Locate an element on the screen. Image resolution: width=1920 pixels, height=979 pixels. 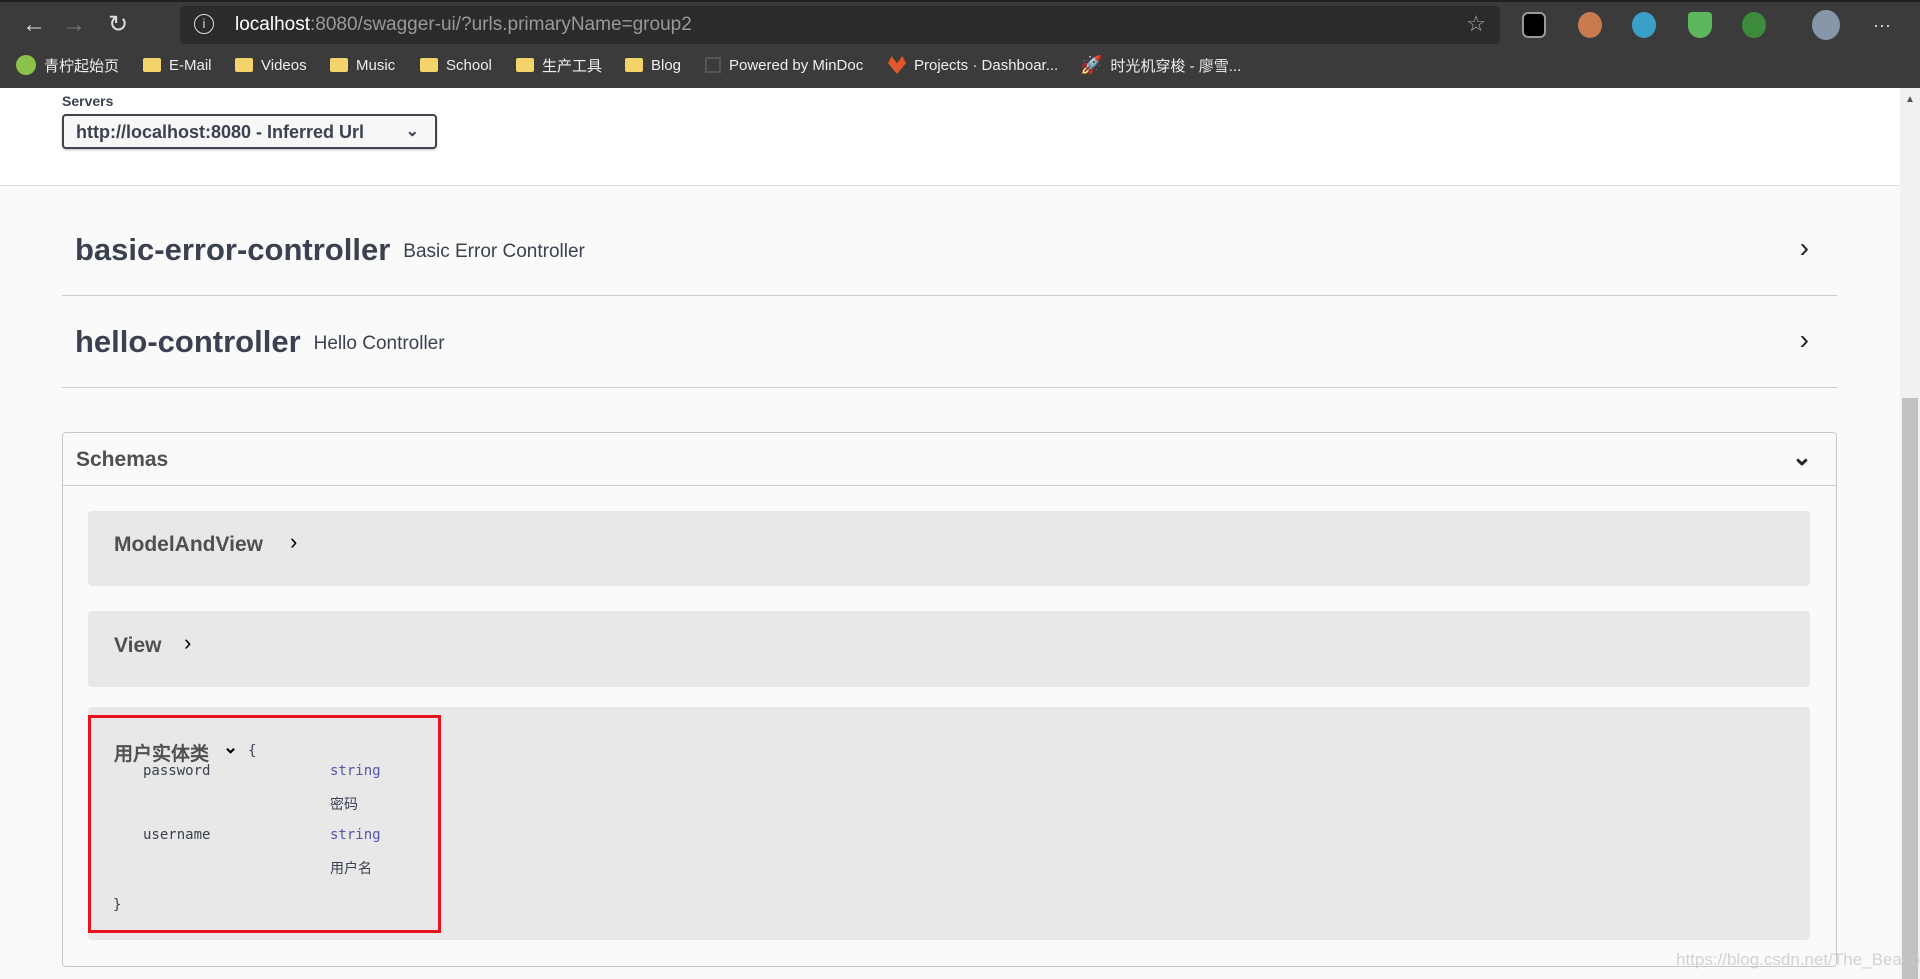
servers-select: http://localhost:8080 - Inferred Url ⌄ is located at coordinates (249, 131).